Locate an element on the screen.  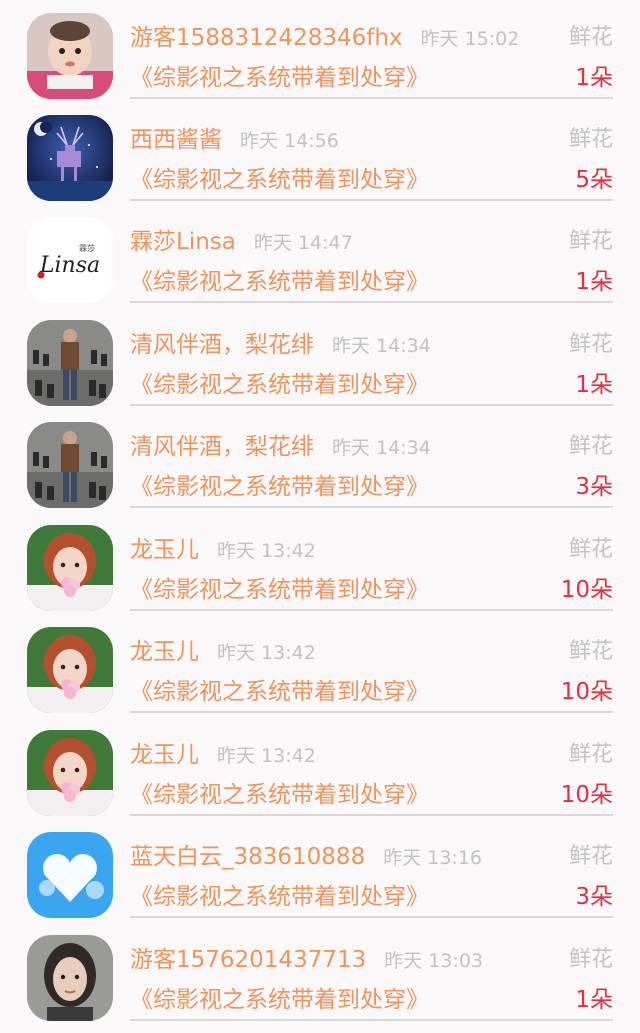
username: 蓝天白云_383610888 is located at coordinates (247, 857).